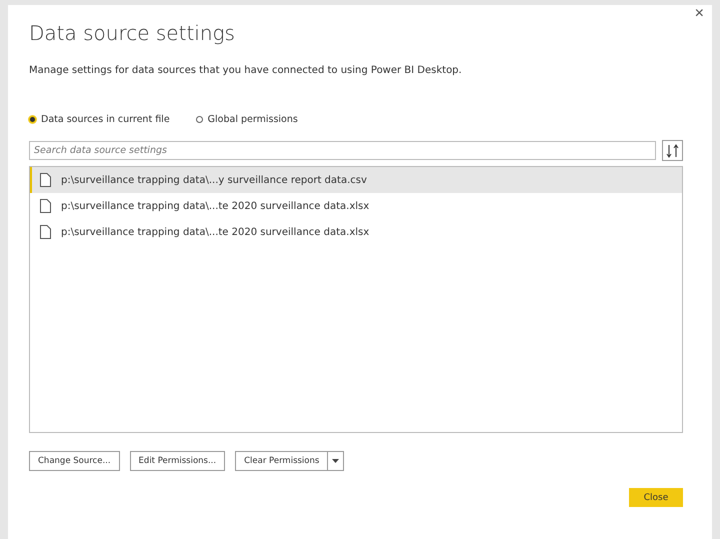 The width and height of the screenshot is (720, 539). I want to click on caret-icon, so click(336, 461).